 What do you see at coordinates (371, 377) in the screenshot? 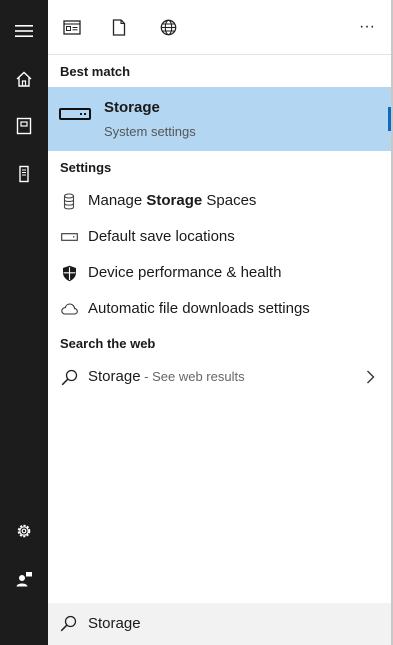
I see `chevron-right-icon` at bounding box center [371, 377].